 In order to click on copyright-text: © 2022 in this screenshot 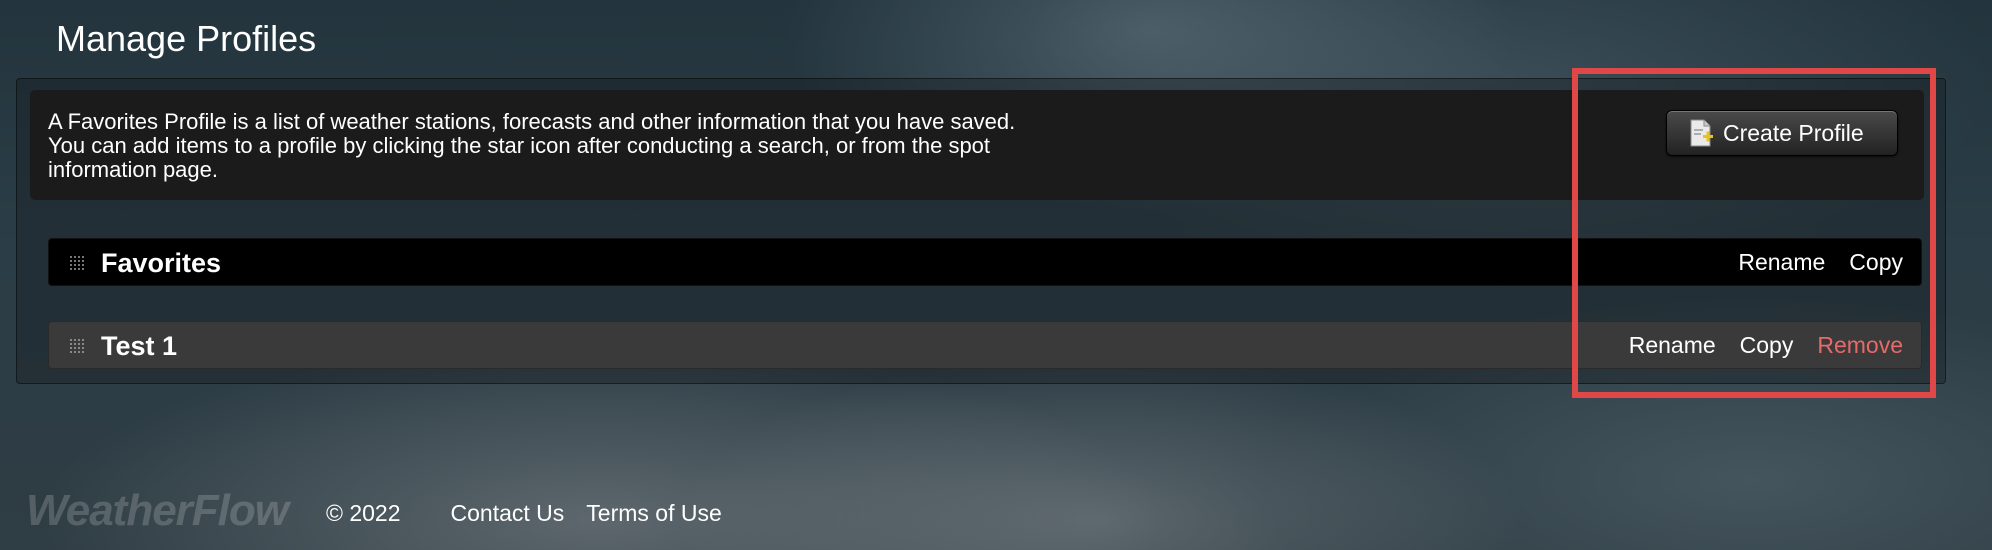, I will do `click(363, 513)`.